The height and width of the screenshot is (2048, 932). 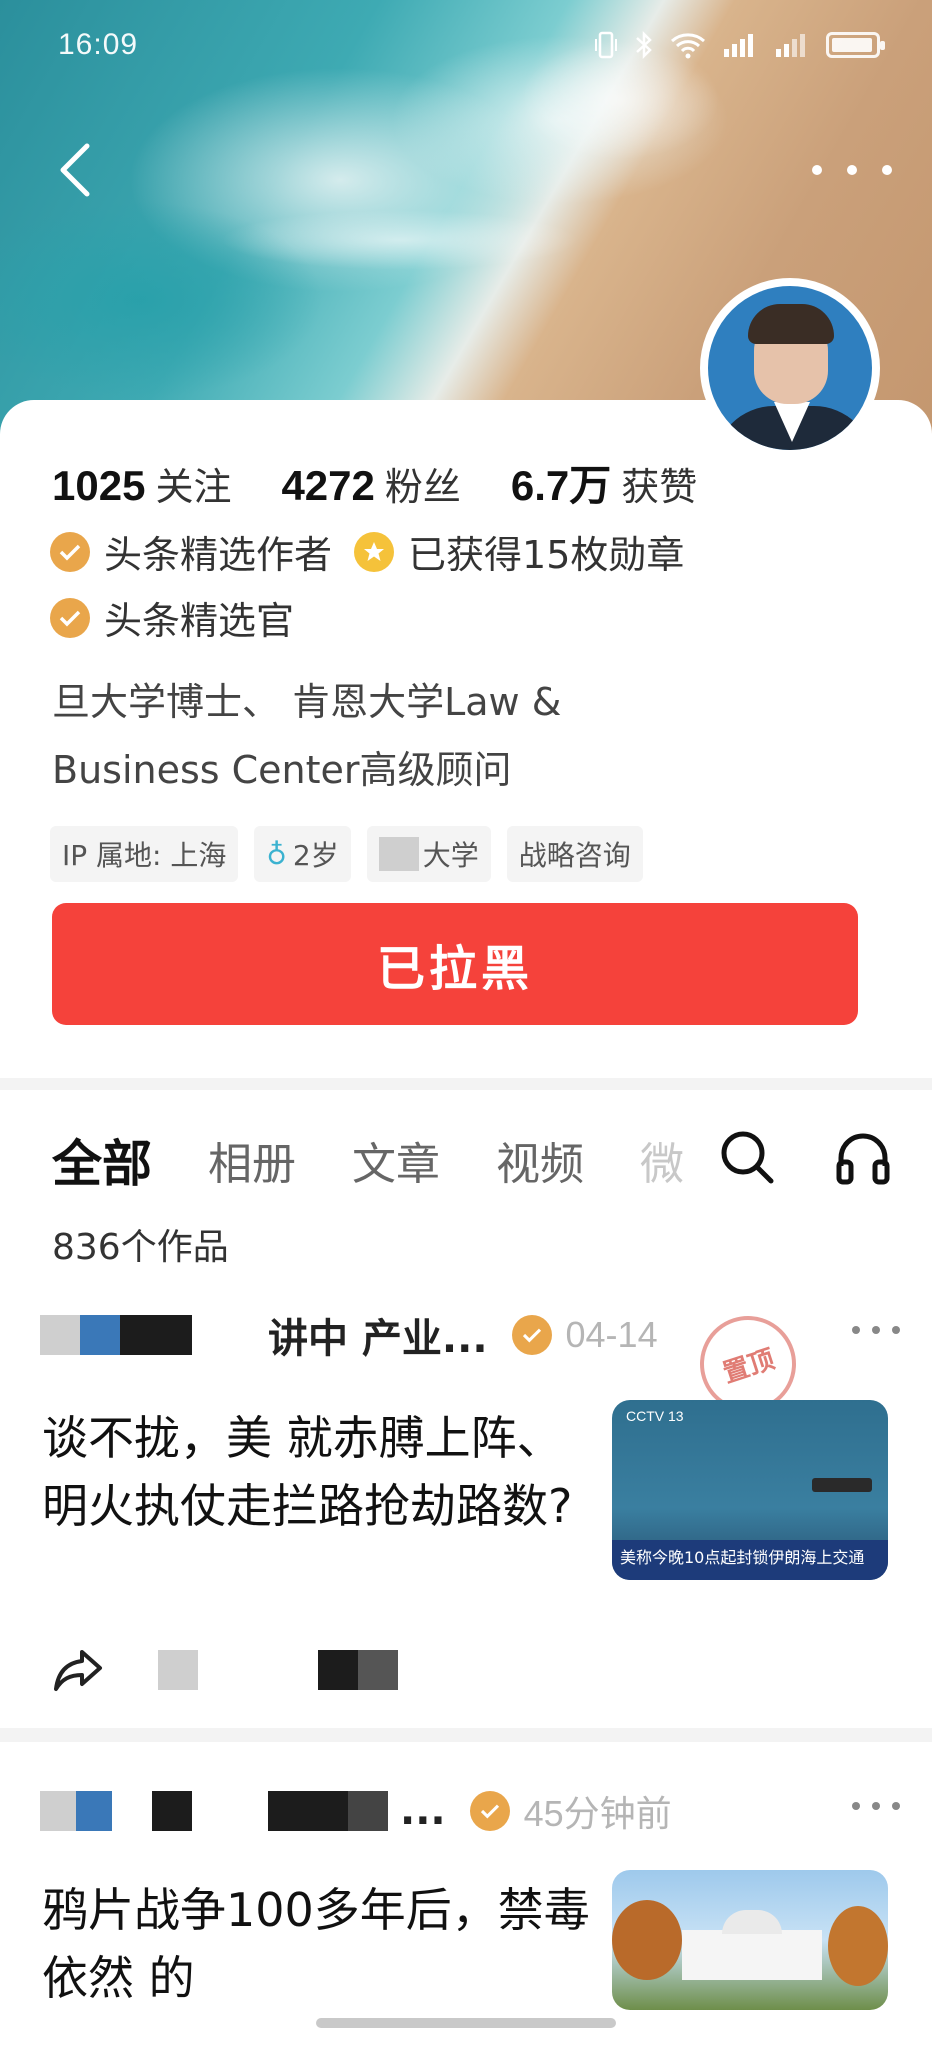 I want to click on badge-label: 已获得15枚勋章, so click(x=546, y=551).